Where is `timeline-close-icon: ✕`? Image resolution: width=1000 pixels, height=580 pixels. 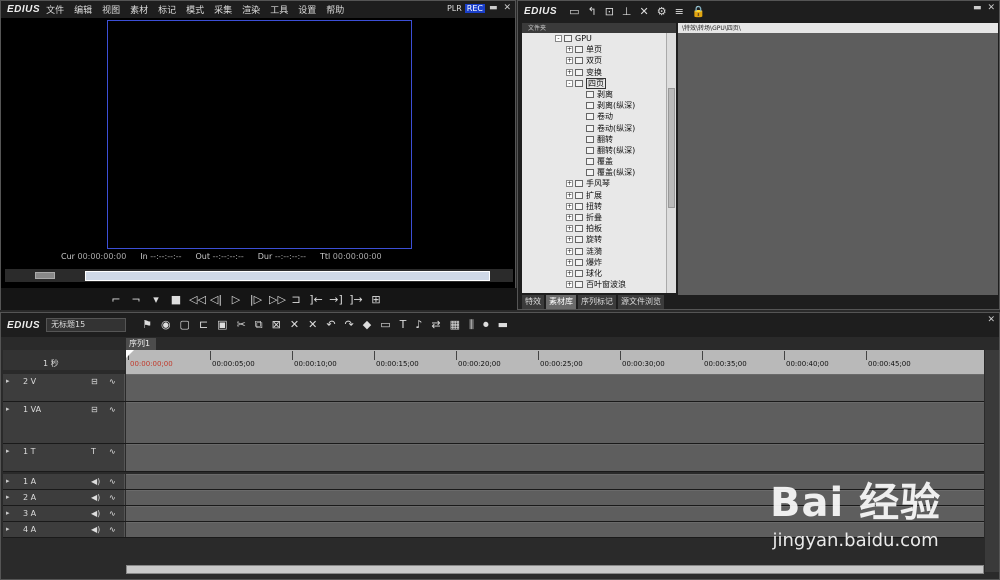 timeline-close-icon: ✕ is located at coordinates (991, 320).